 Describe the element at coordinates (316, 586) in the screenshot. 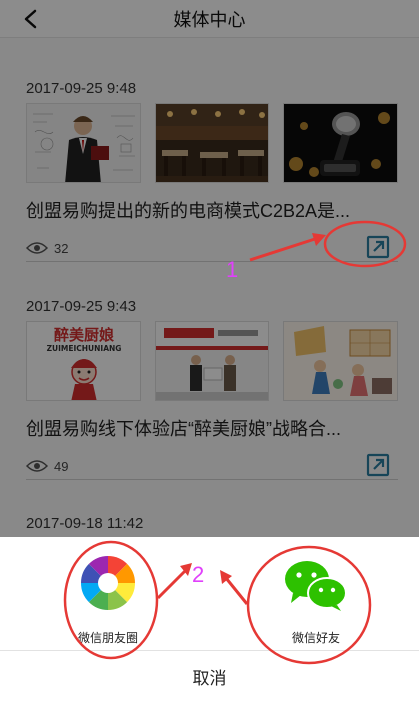

I see `wechat-icon` at that location.